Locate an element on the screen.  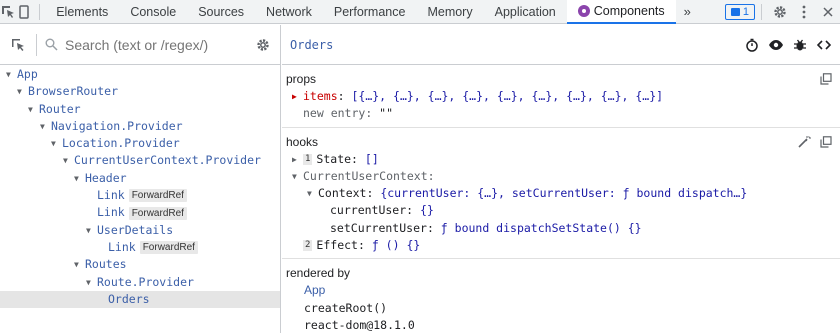
inspector-header: Orders is located at coordinates (561, 45).